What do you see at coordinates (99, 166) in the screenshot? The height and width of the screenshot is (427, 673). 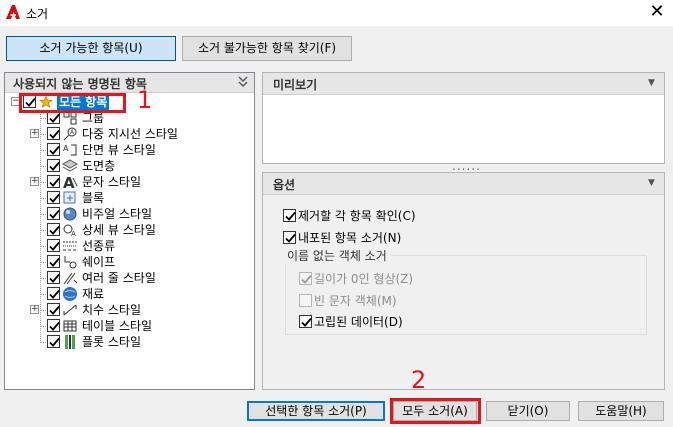 I see `tree-item-label: 도면층` at bounding box center [99, 166].